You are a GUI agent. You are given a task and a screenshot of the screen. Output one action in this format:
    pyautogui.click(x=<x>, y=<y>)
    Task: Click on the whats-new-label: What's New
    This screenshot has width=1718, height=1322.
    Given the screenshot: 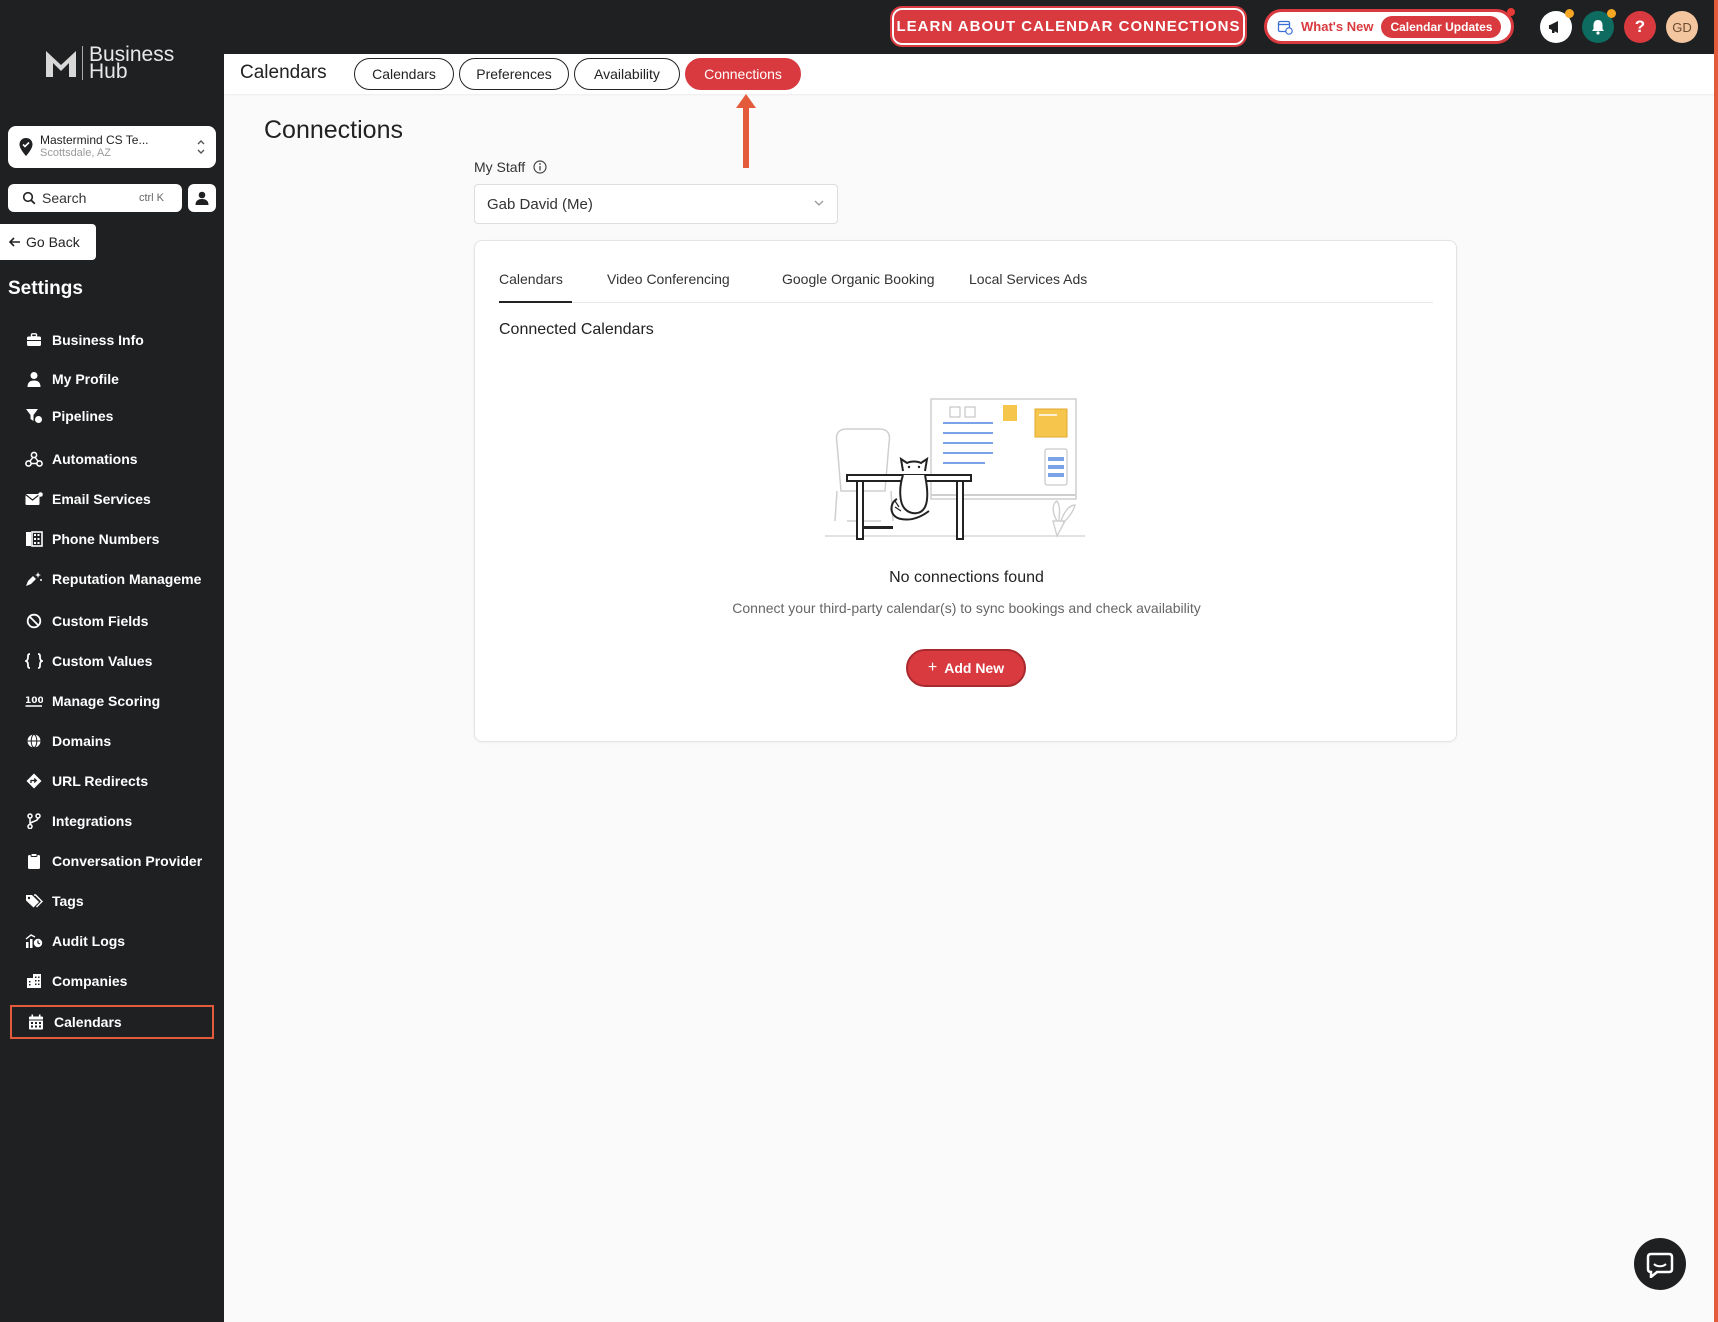 What is the action you would take?
    pyautogui.click(x=1337, y=26)
    